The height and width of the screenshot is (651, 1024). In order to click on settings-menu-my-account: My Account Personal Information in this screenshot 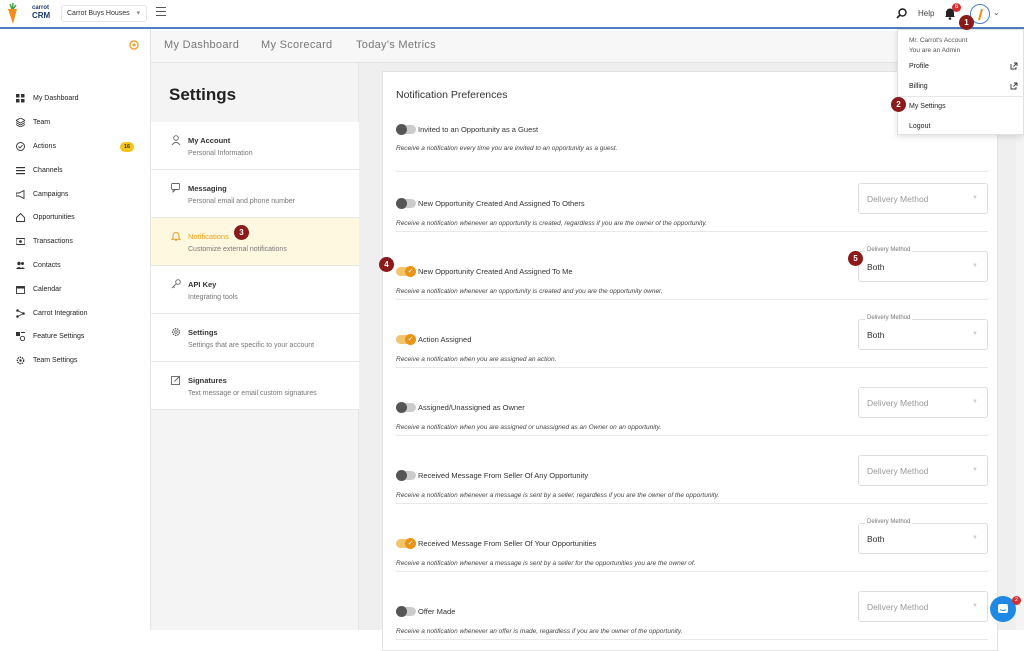, I will do `click(255, 146)`.